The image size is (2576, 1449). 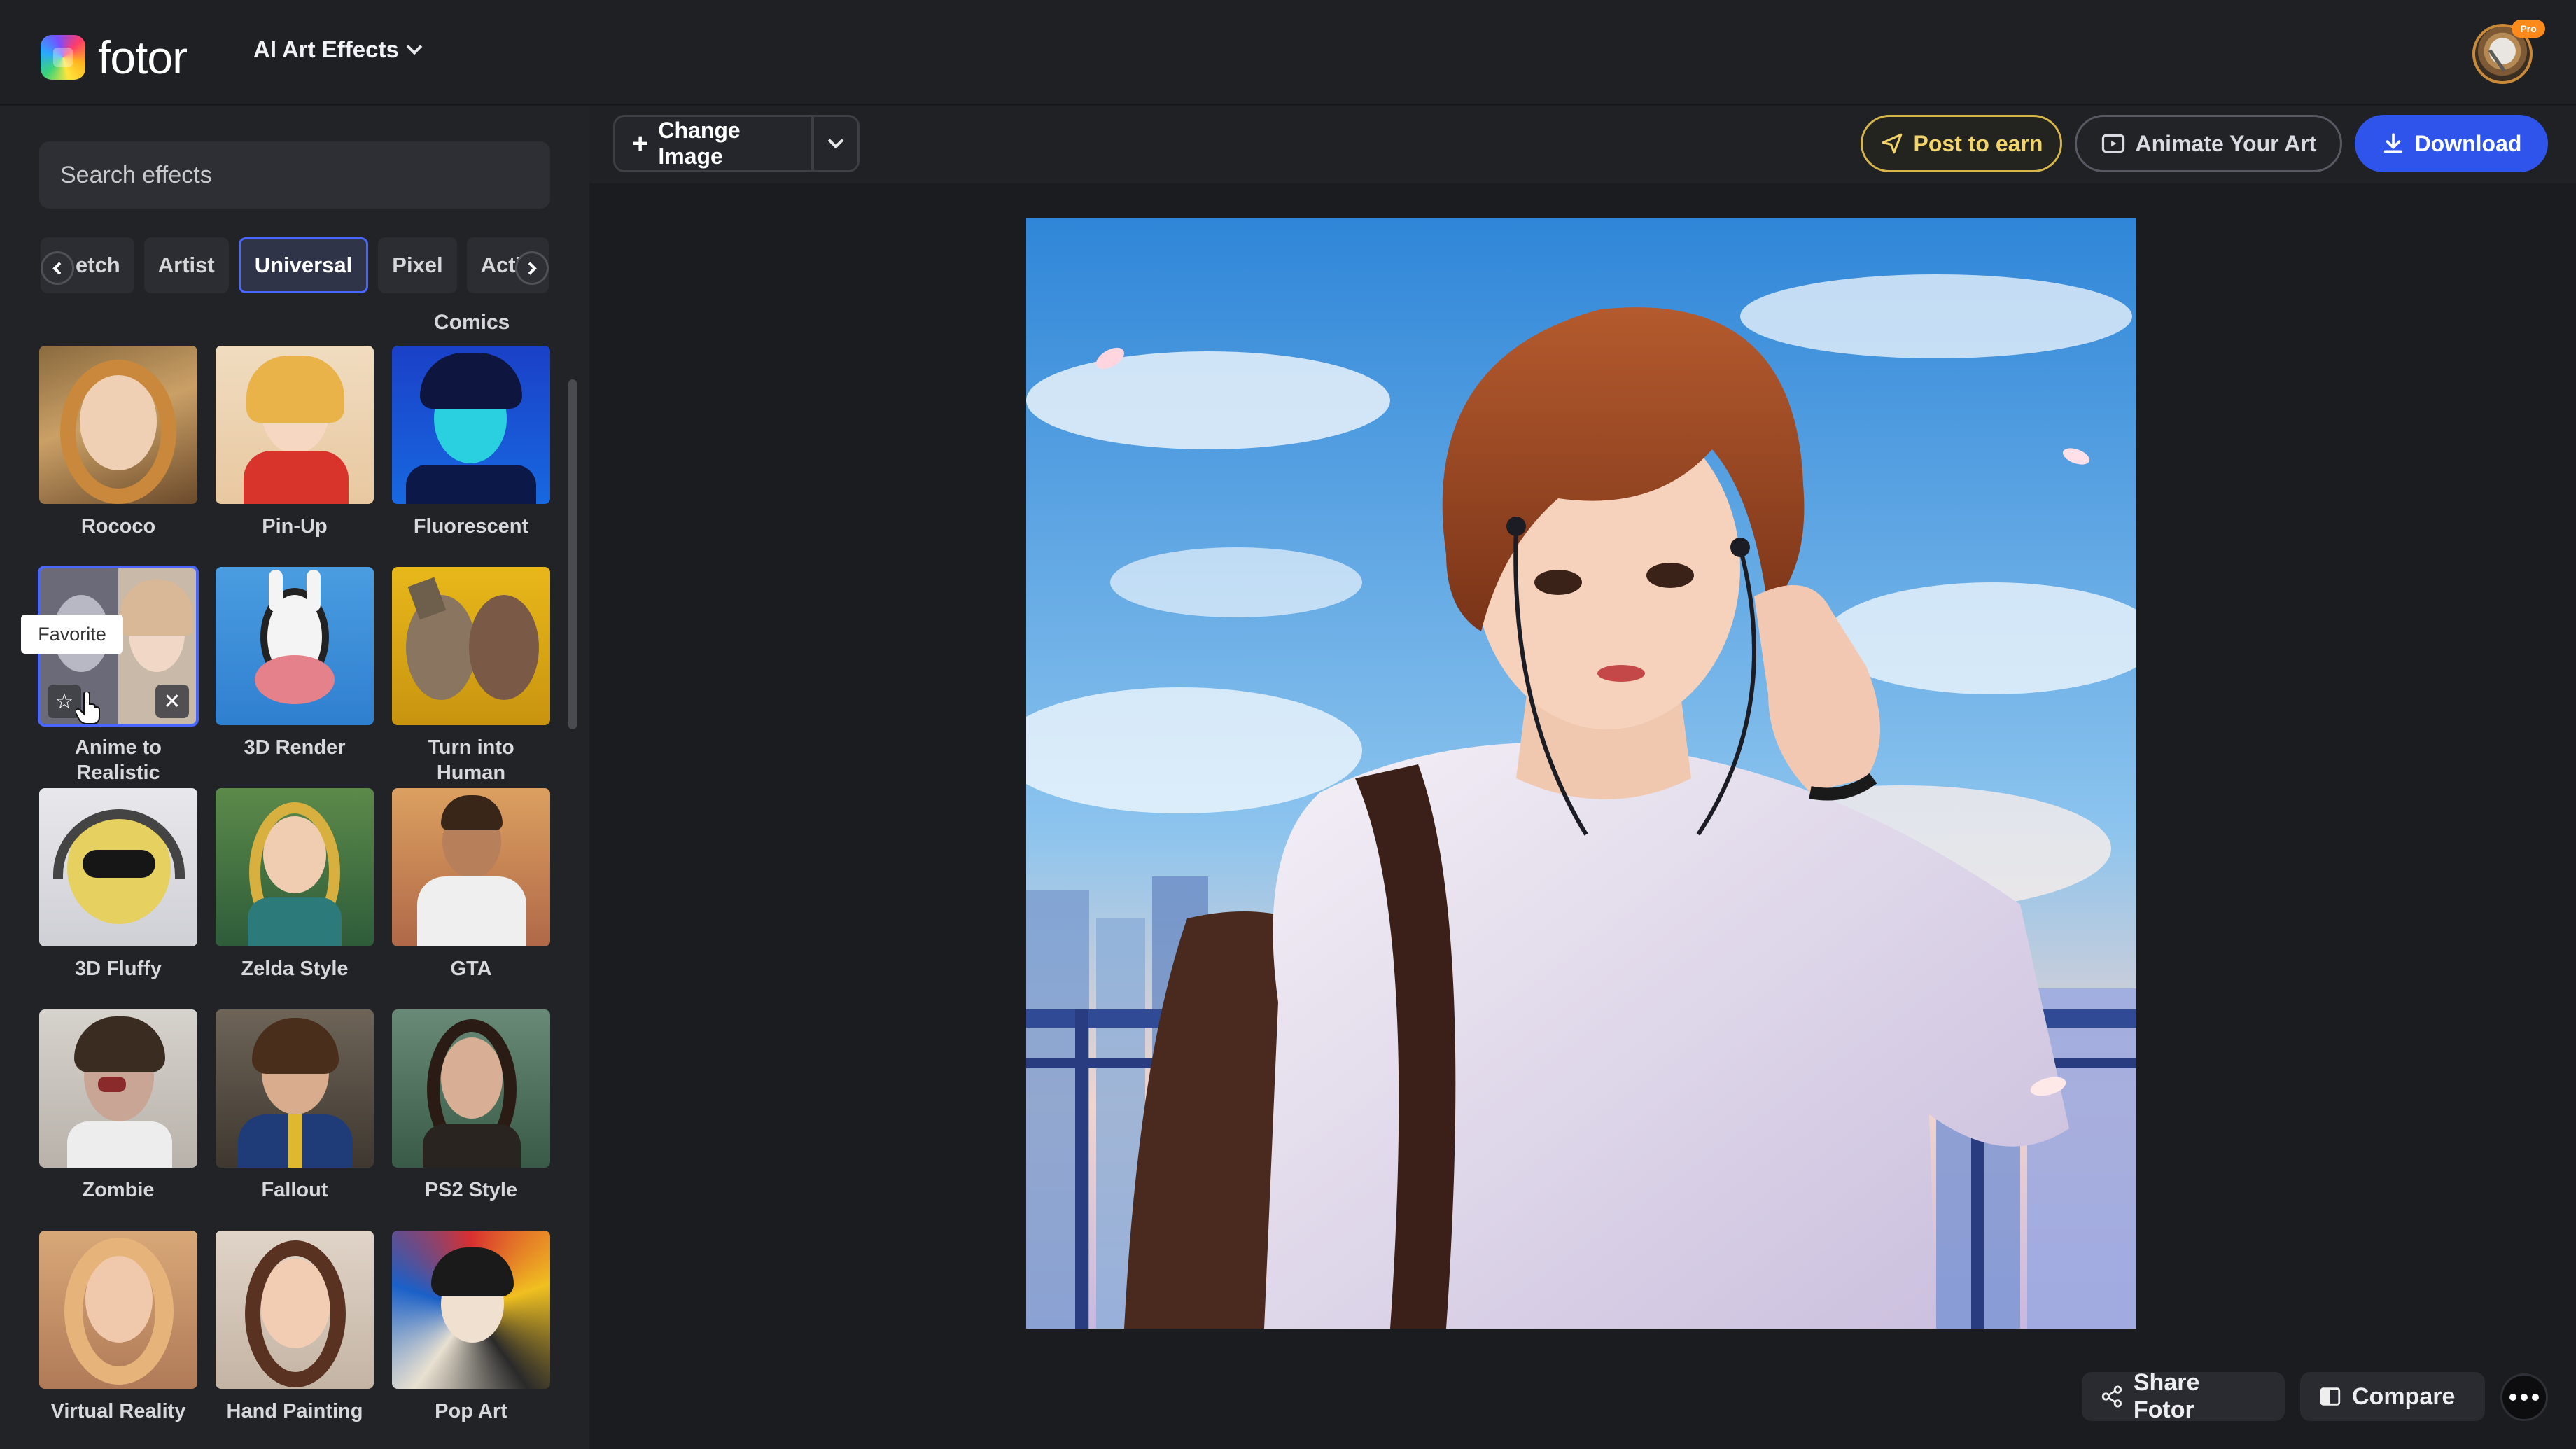 I want to click on effect-tile-turn-into-human: Turn into Human, so click(x=471, y=676).